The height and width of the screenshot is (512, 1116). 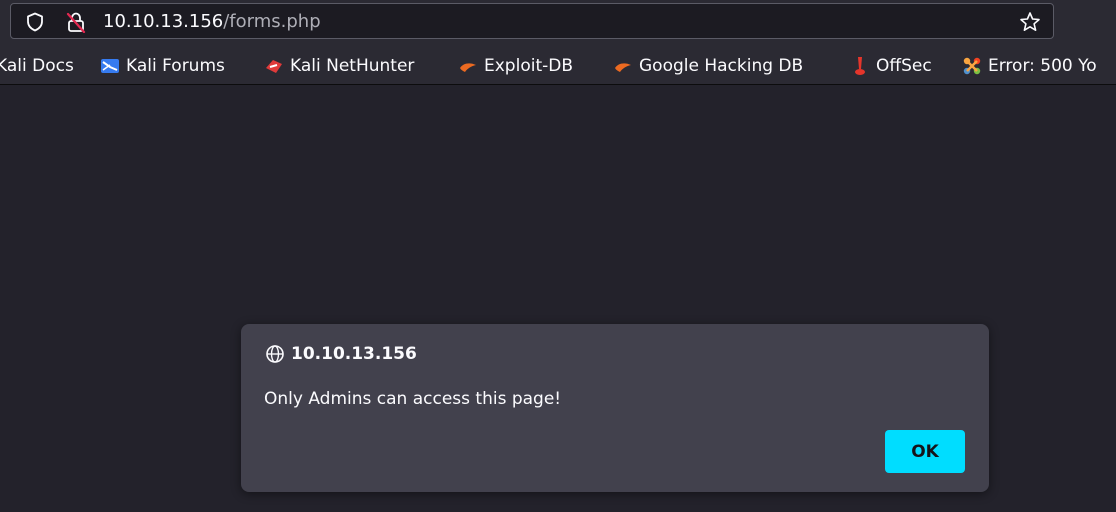 What do you see at coordinates (352, 66) in the screenshot?
I see `bookmark-label: Kali NetHunter` at bounding box center [352, 66].